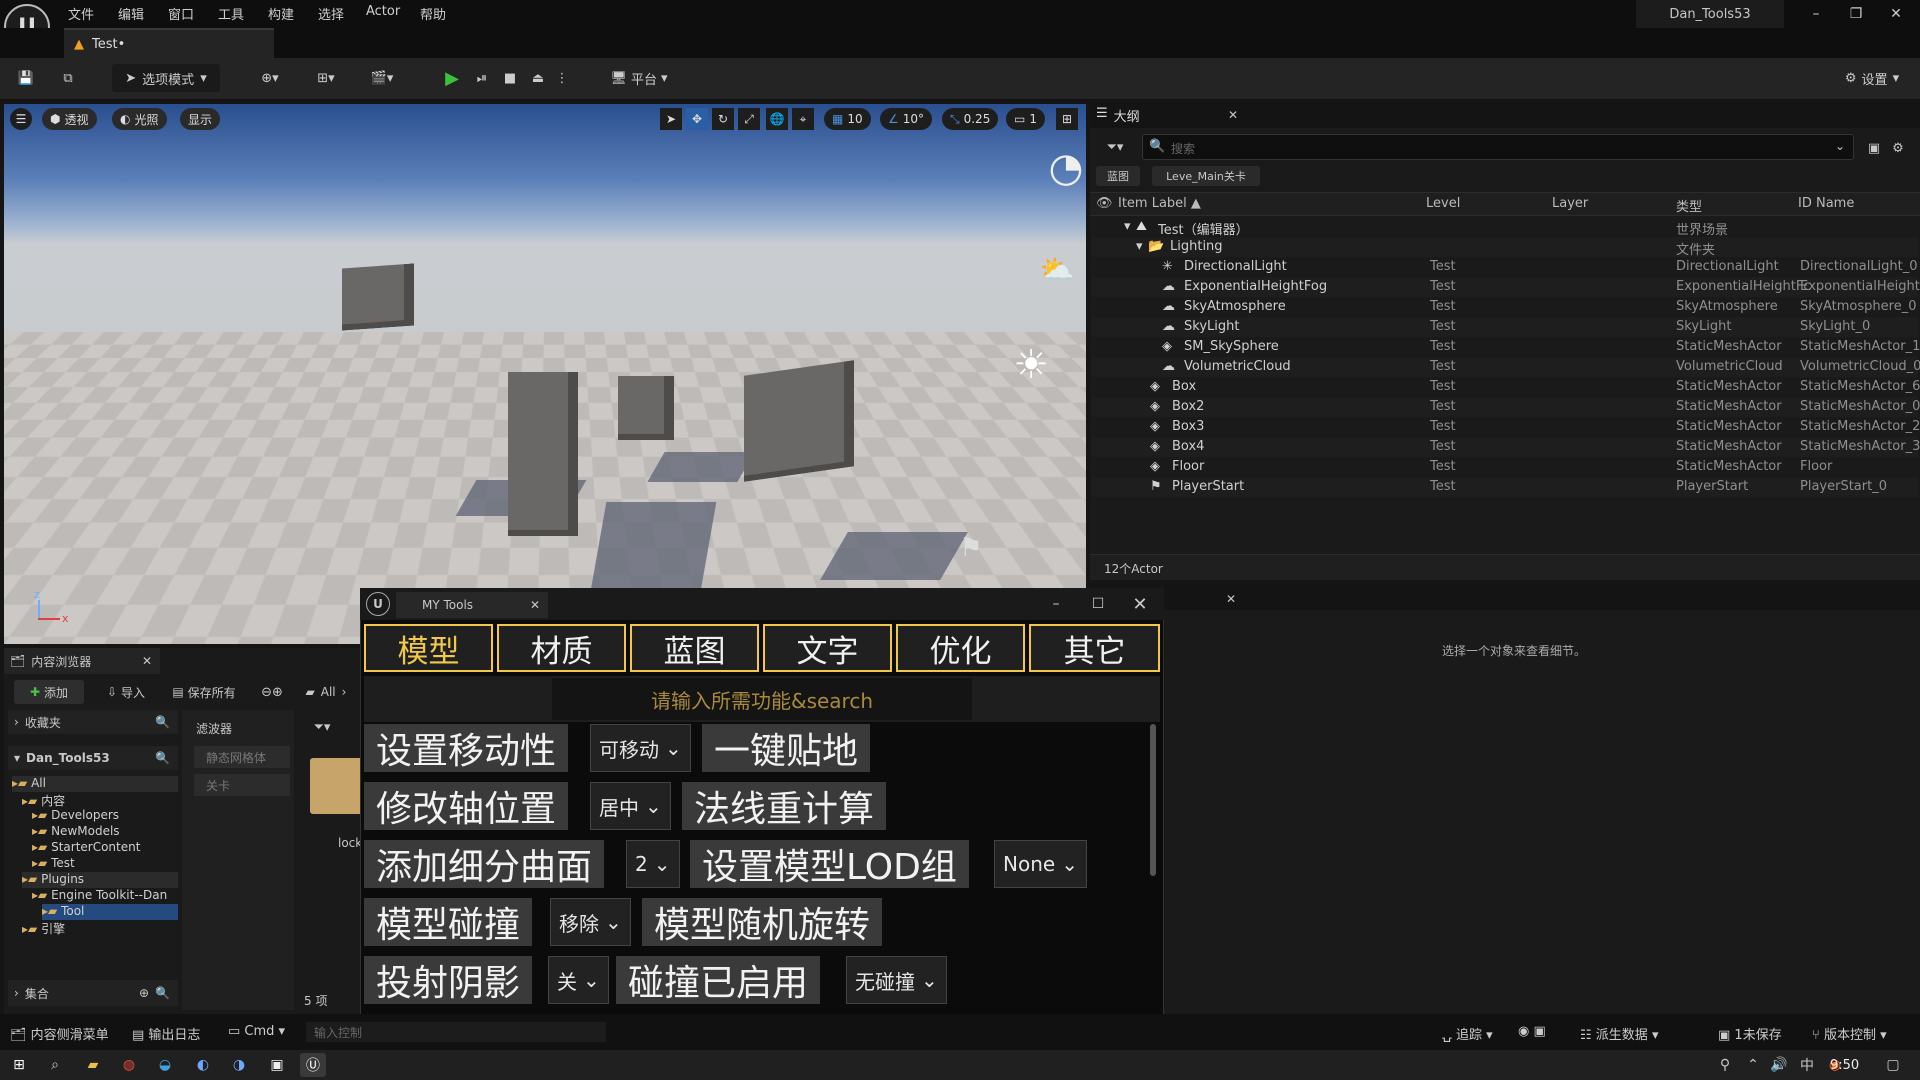 The height and width of the screenshot is (1080, 1920). I want to click on path-breadcrumb: ▰ All ›, so click(326, 692).